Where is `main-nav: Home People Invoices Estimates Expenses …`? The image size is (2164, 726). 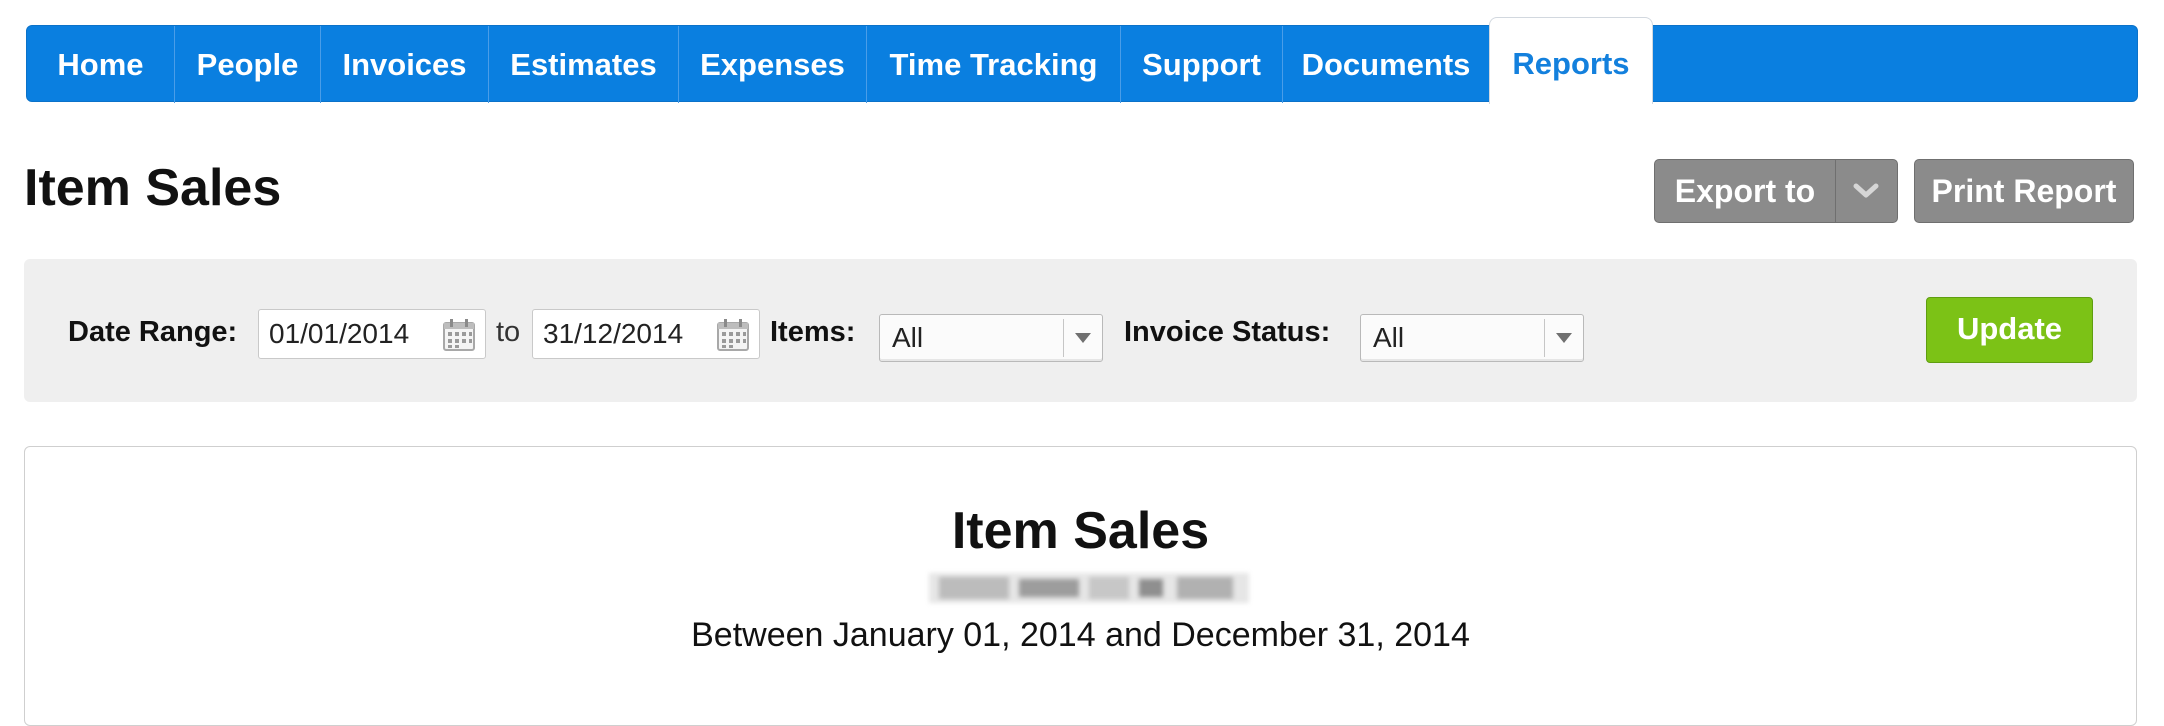
main-nav: Home People Invoices Estimates Expenses … is located at coordinates (1082, 60).